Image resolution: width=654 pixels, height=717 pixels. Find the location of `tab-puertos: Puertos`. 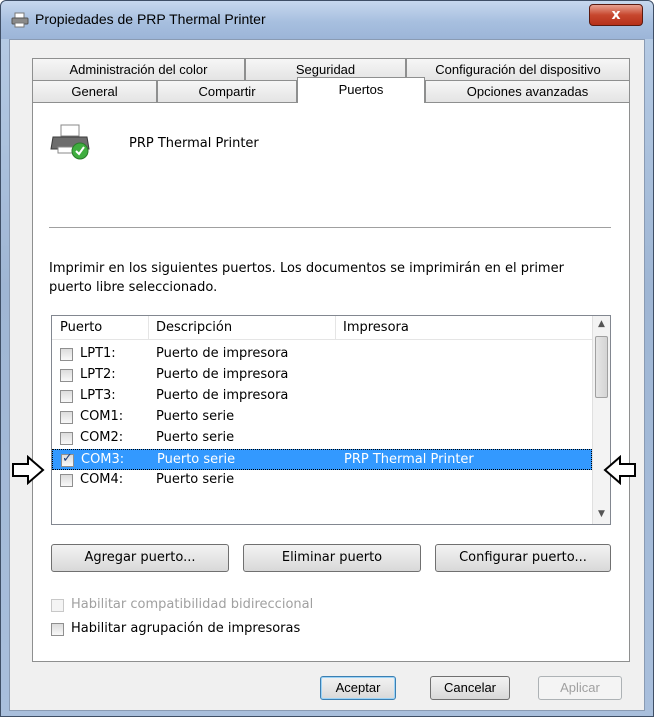

tab-puertos: Puertos is located at coordinates (361, 90).